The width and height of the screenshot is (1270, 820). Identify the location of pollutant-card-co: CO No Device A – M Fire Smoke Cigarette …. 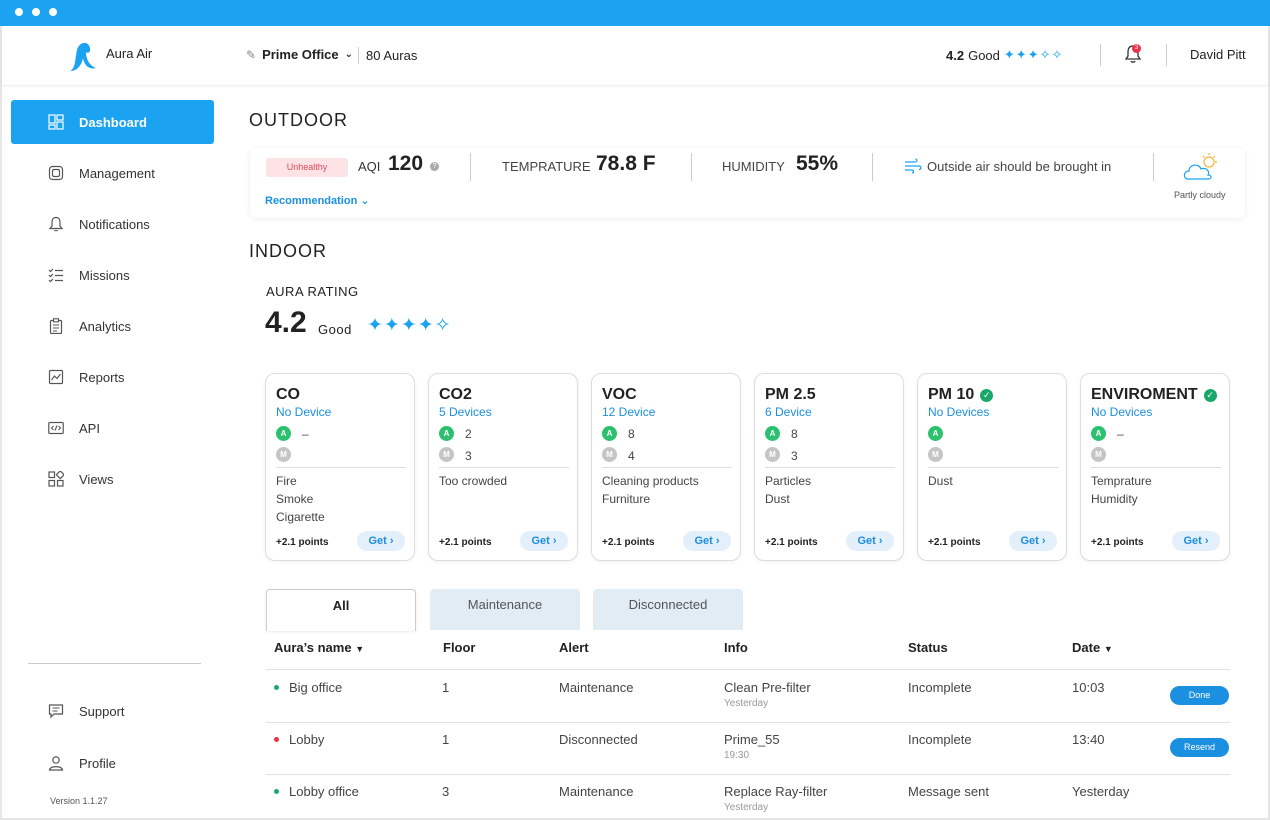
(340, 467).